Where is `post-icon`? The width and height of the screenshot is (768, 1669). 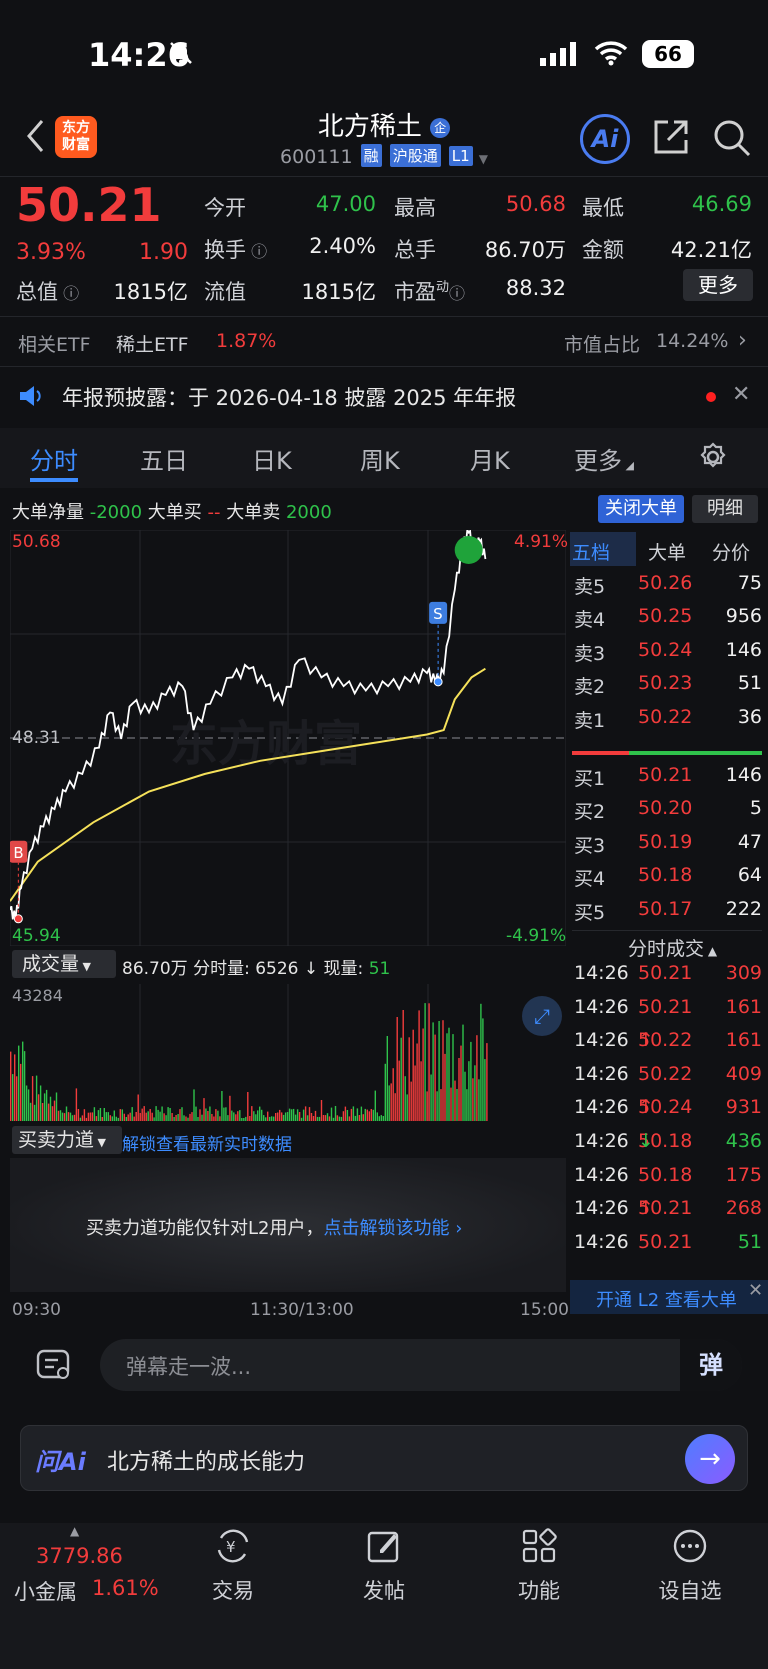
post-icon is located at coordinates (384, 1550).